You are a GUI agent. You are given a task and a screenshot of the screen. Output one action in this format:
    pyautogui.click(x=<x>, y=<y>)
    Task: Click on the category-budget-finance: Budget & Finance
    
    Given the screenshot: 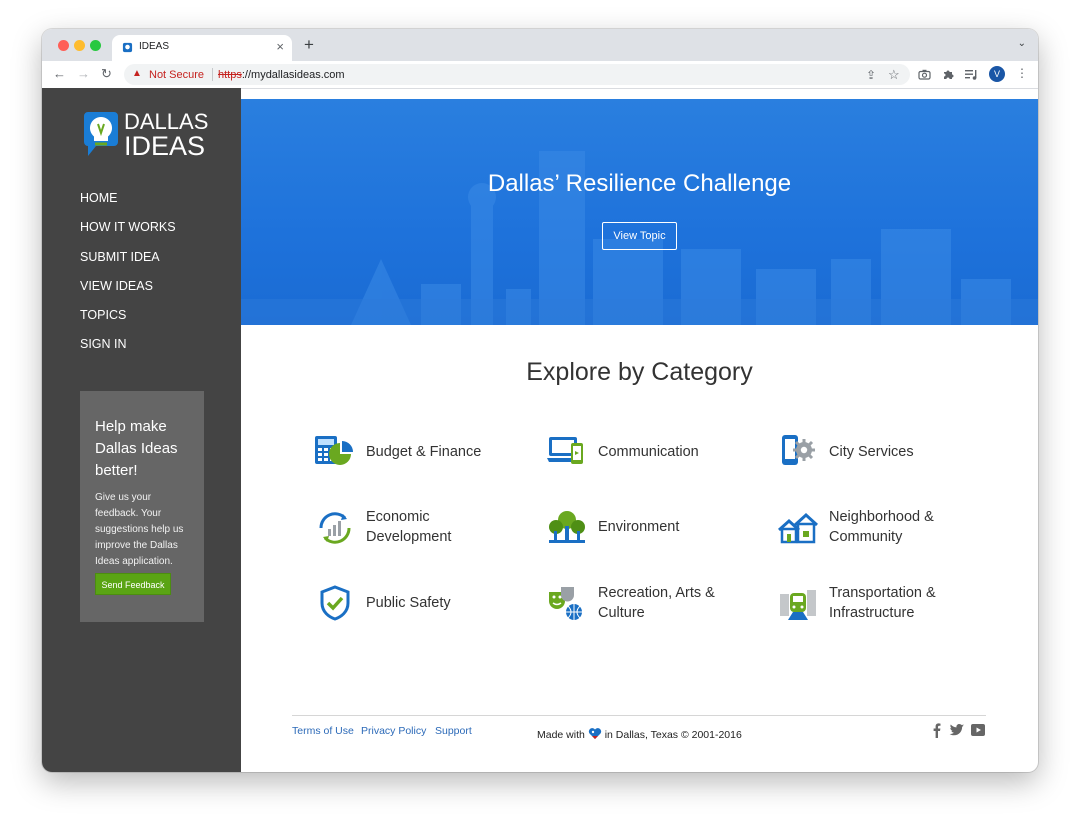 What is the action you would take?
    pyautogui.click(x=415, y=453)
    